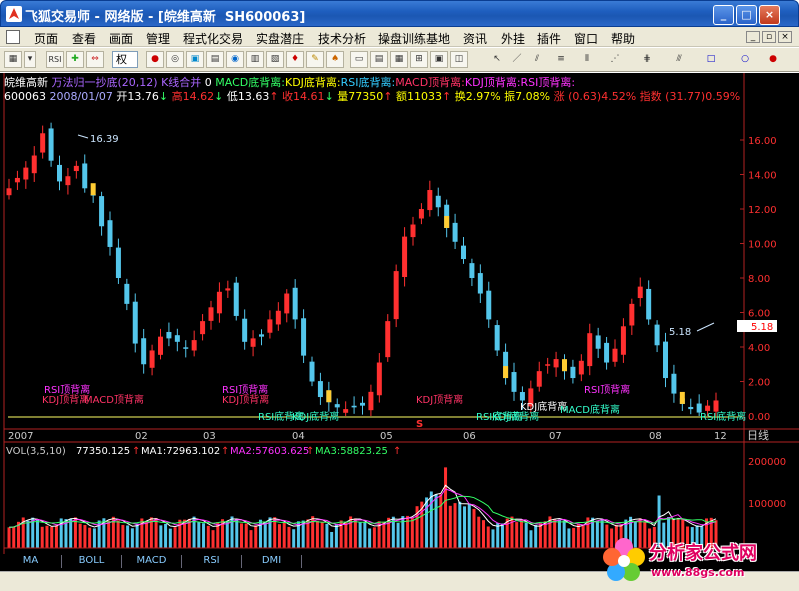 Image resolution: width=799 pixels, height=591 pixels. Describe the element at coordinates (723, 15) in the screenshot. I see `minimize-button: _` at that location.